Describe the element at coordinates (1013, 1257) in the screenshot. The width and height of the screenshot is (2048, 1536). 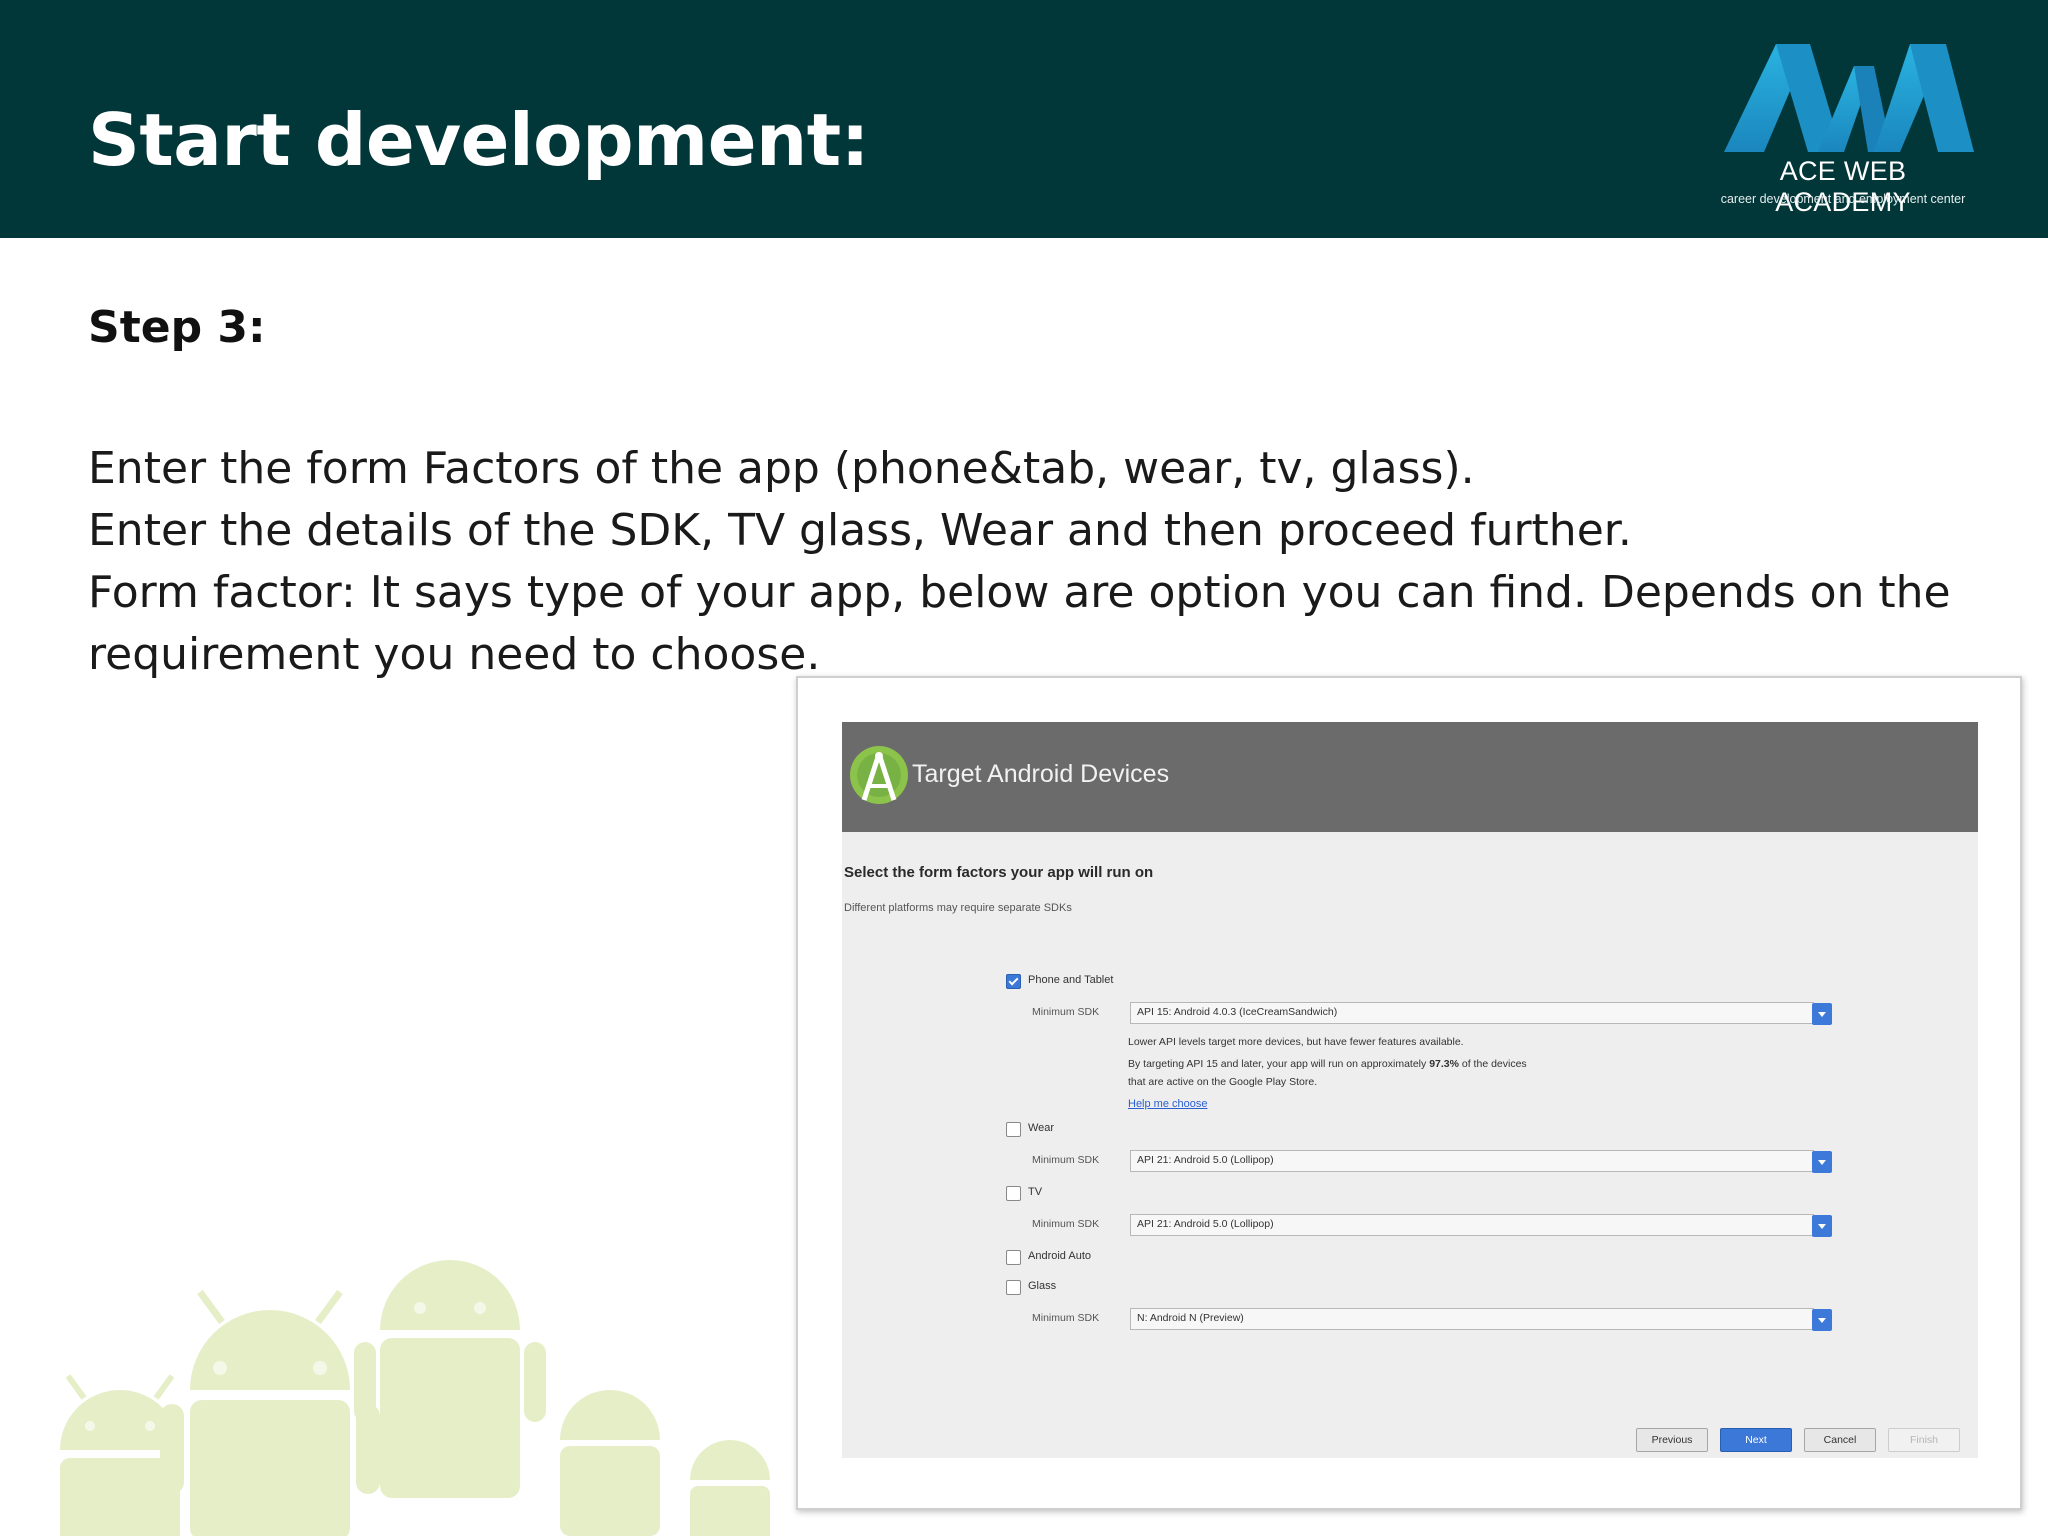
I see `android-auto-checkbox` at that location.